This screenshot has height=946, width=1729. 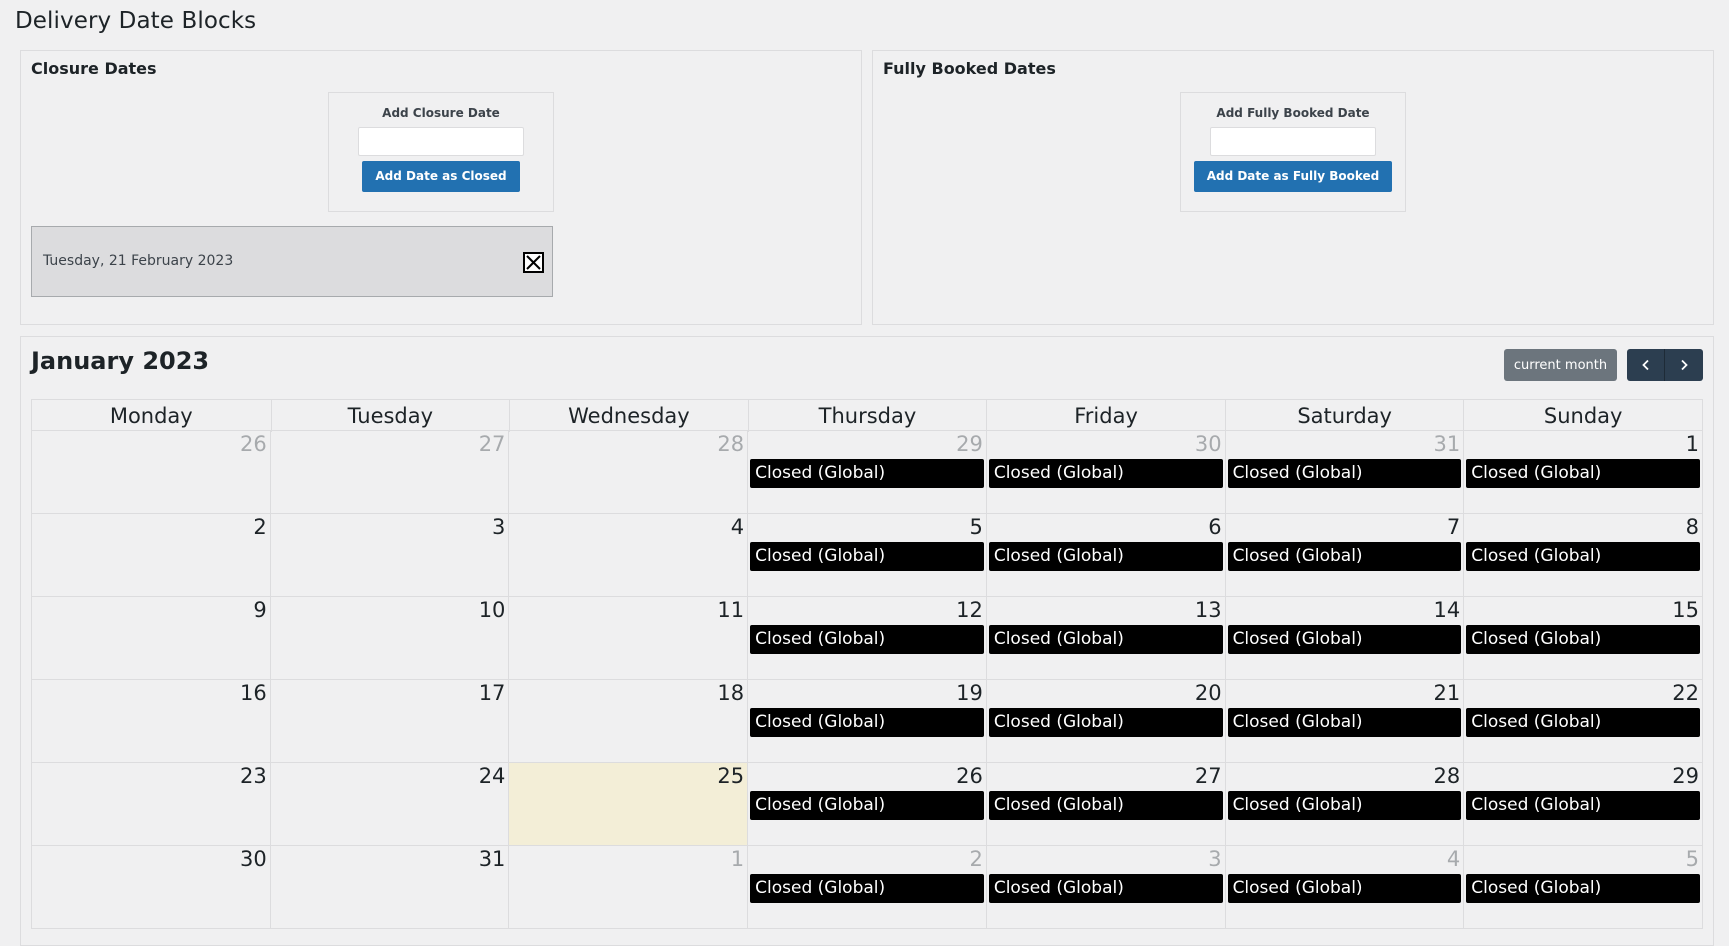 I want to click on day-number: 17, so click(x=492, y=693).